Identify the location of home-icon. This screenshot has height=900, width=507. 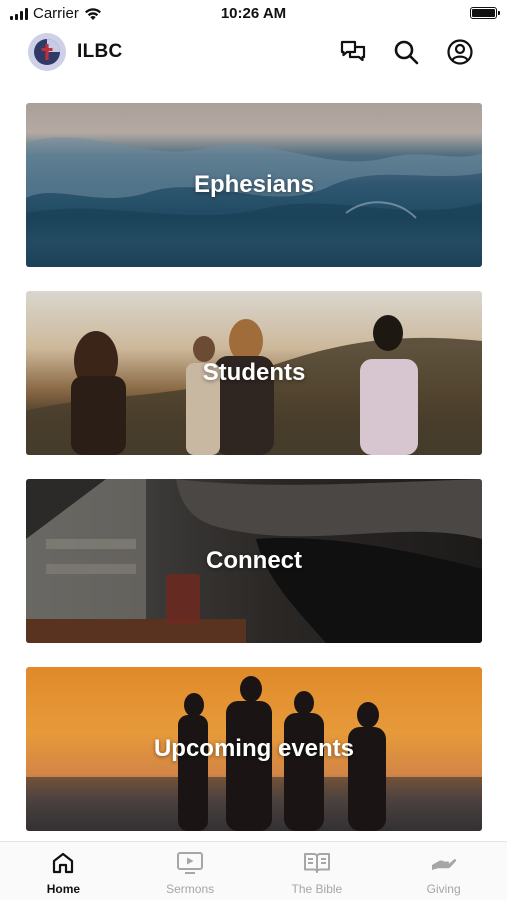
(63, 863).